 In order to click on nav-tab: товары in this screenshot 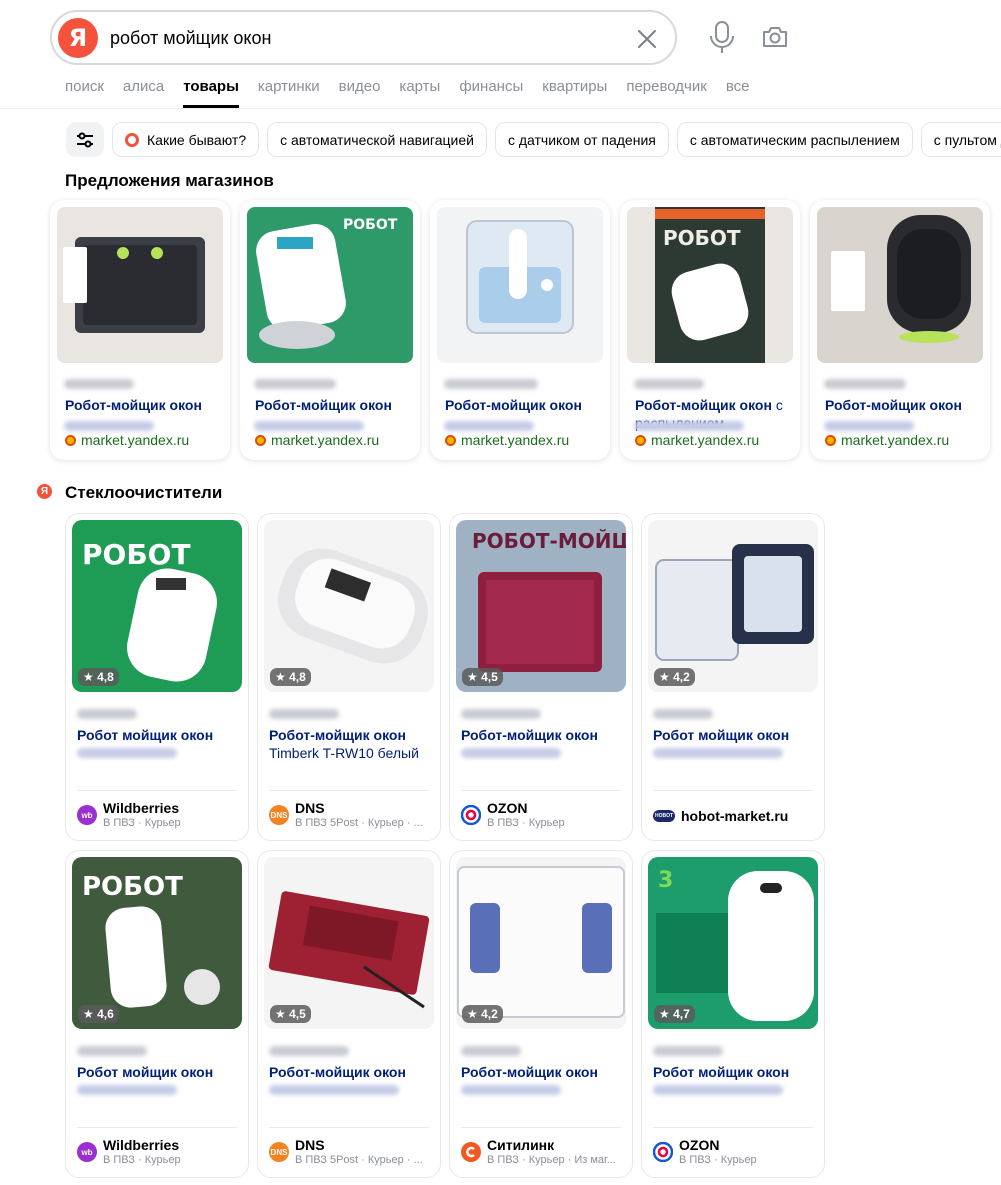, I will do `click(211, 86)`.